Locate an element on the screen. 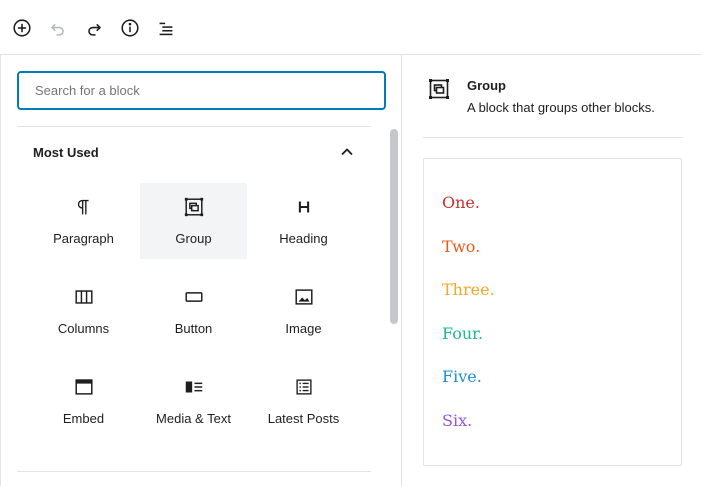  block-item-button: Button is located at coordinates (193, 311).